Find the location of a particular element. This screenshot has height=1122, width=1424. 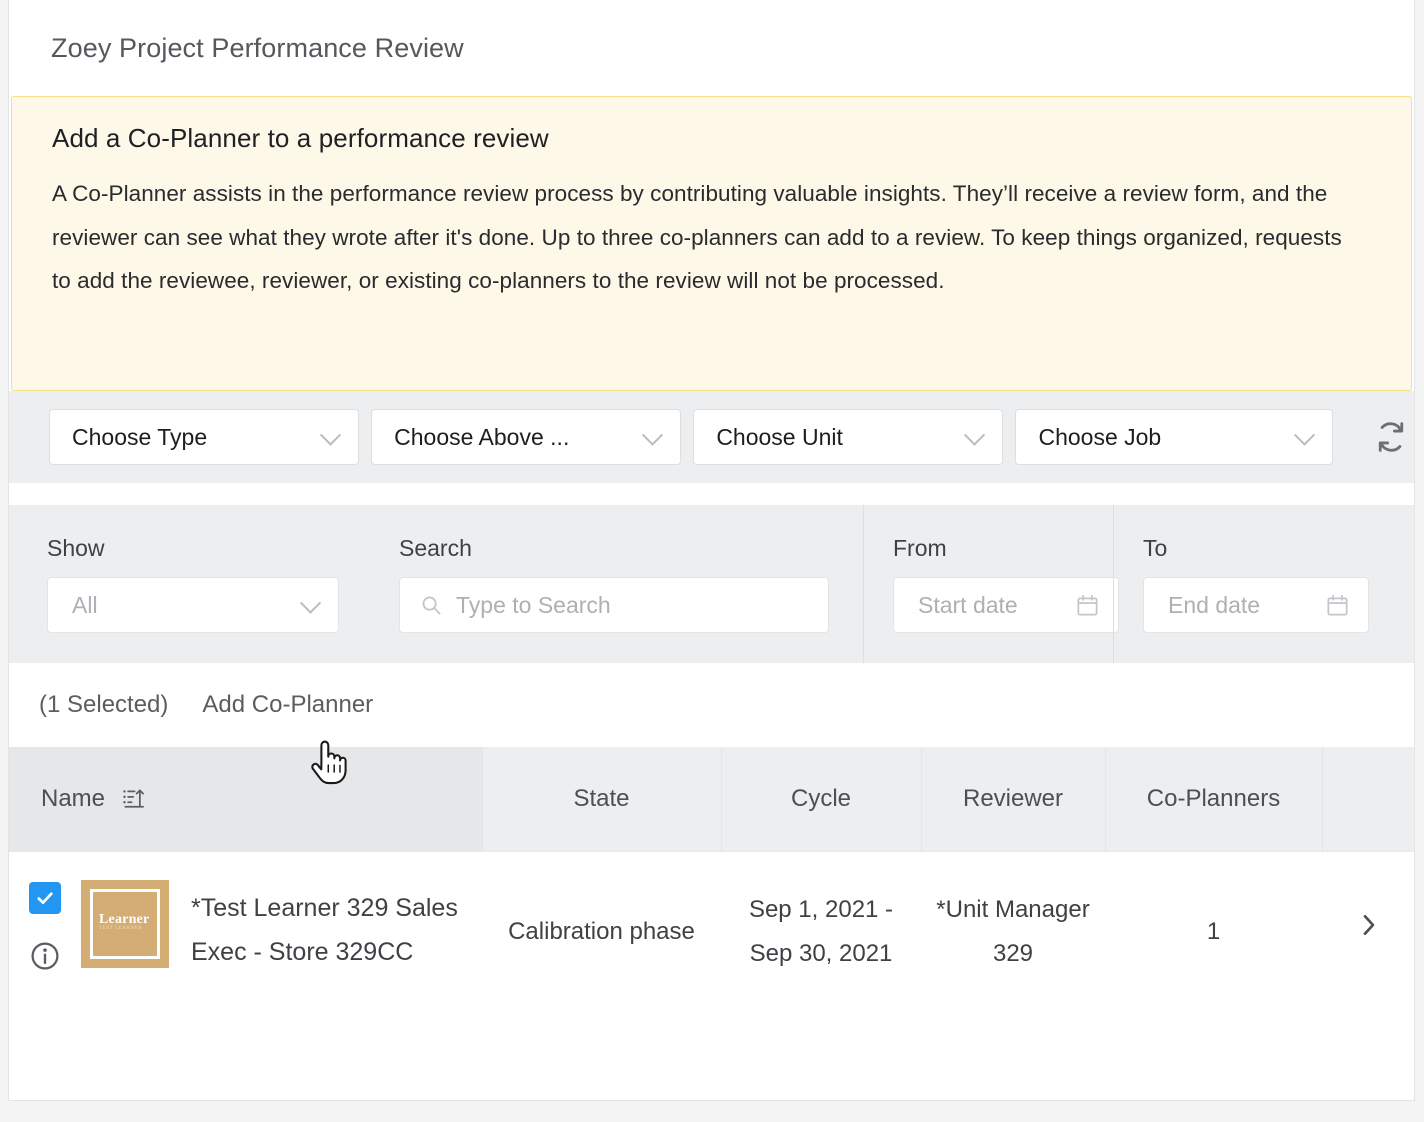

action-bar: (1 Selected) Add Co-Planner is located at coordinates (711, 705).